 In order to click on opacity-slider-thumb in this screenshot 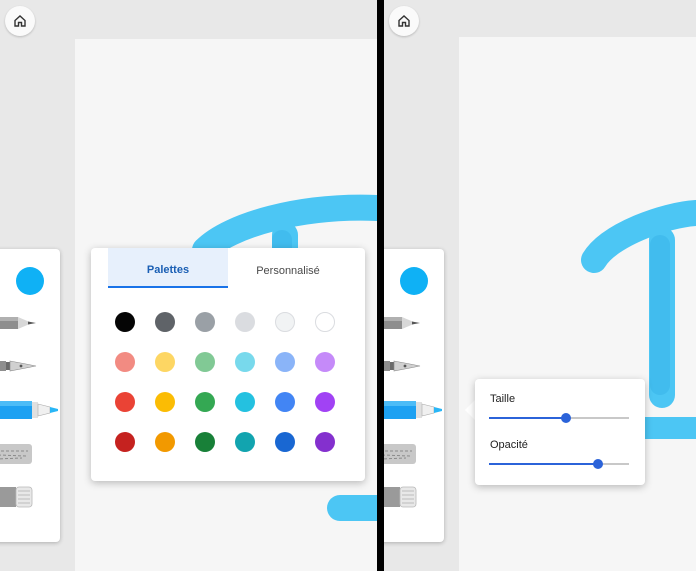, I will do `click(598, 464)`.